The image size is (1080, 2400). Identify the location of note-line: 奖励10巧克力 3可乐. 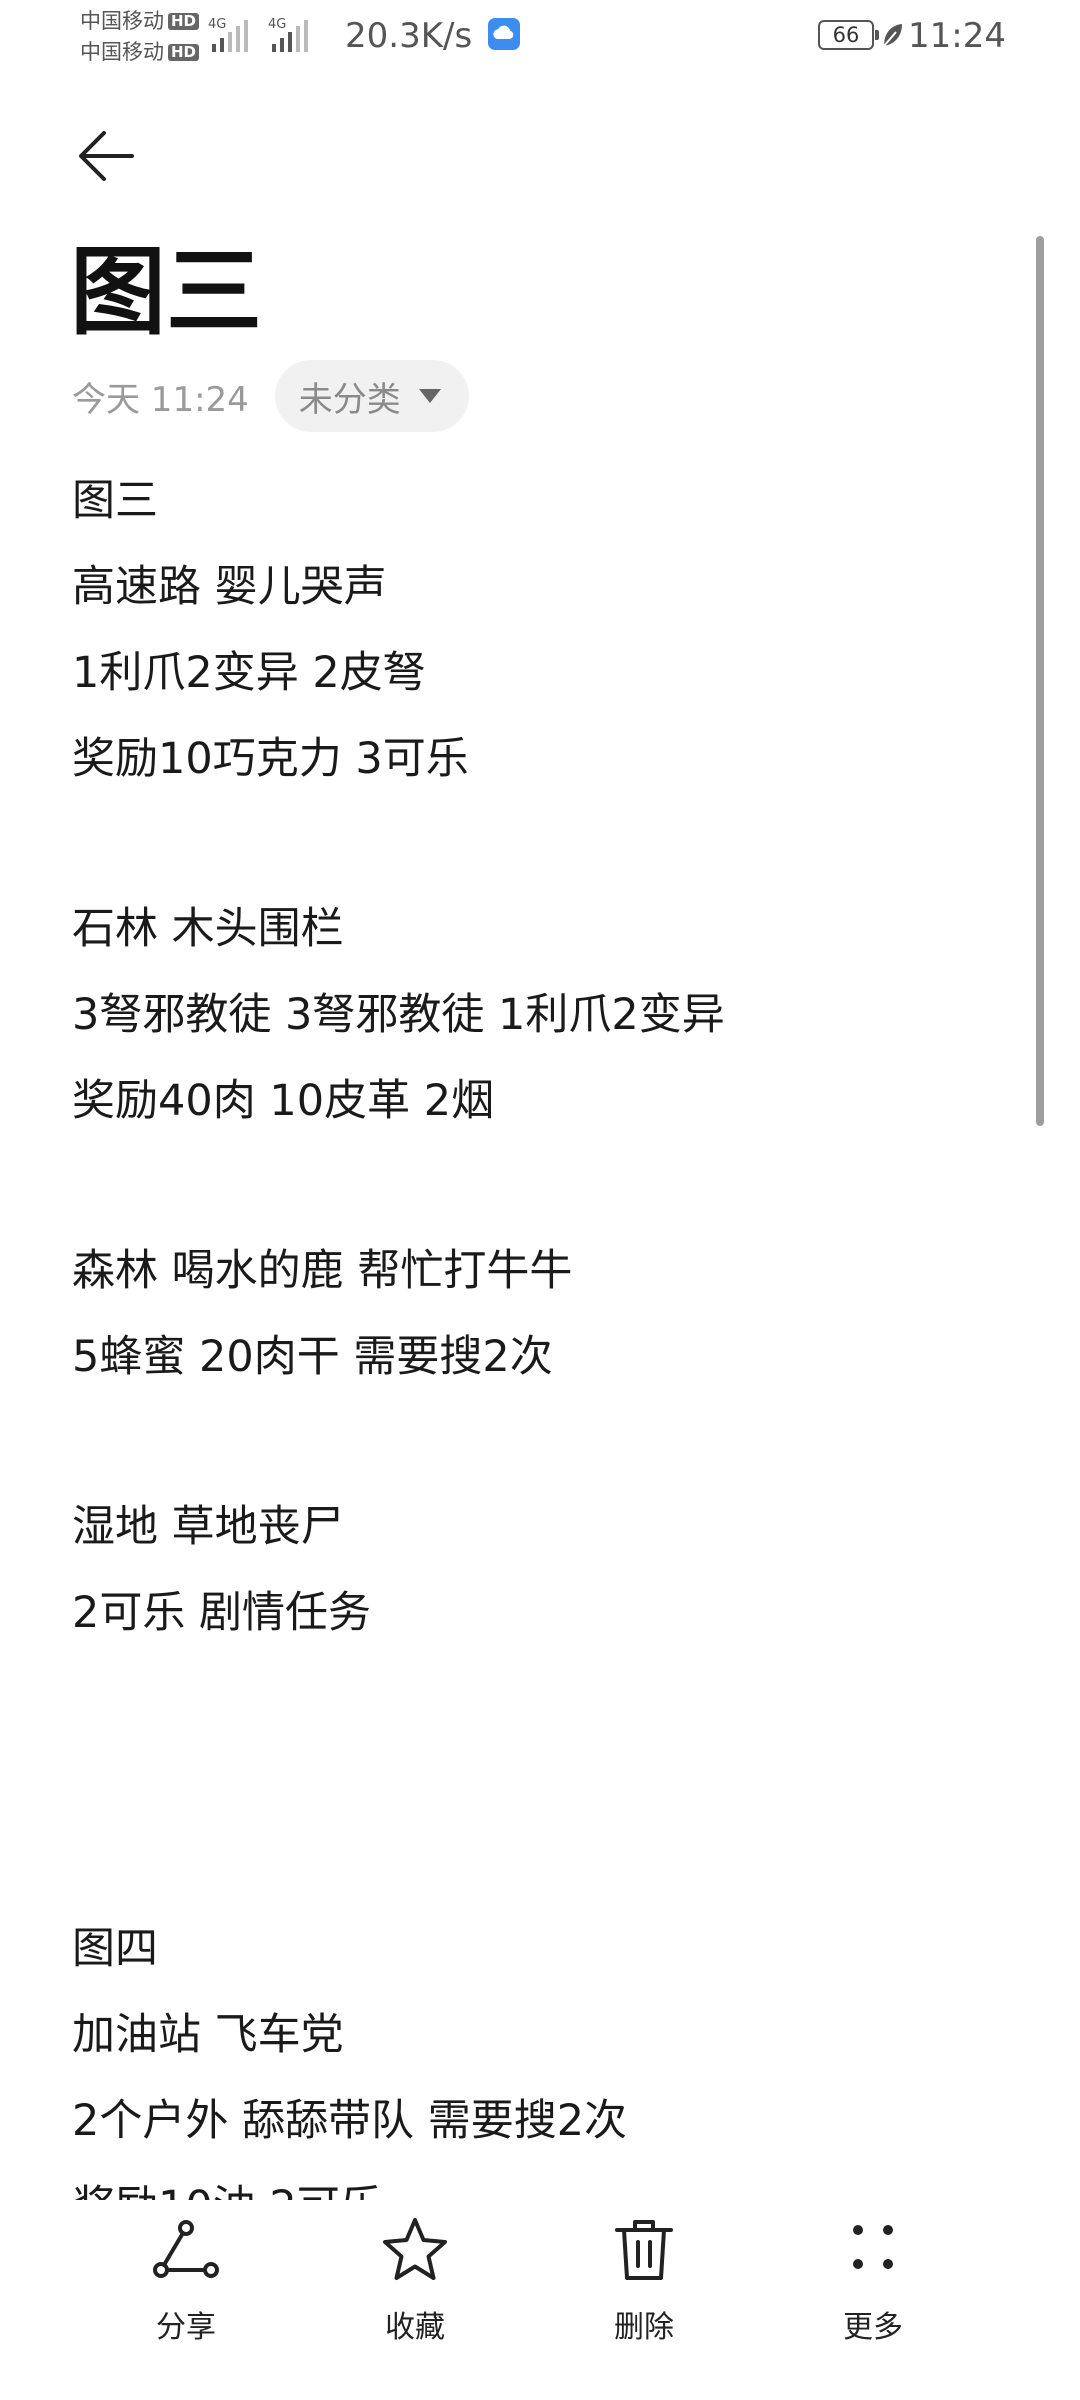
(542, 759).